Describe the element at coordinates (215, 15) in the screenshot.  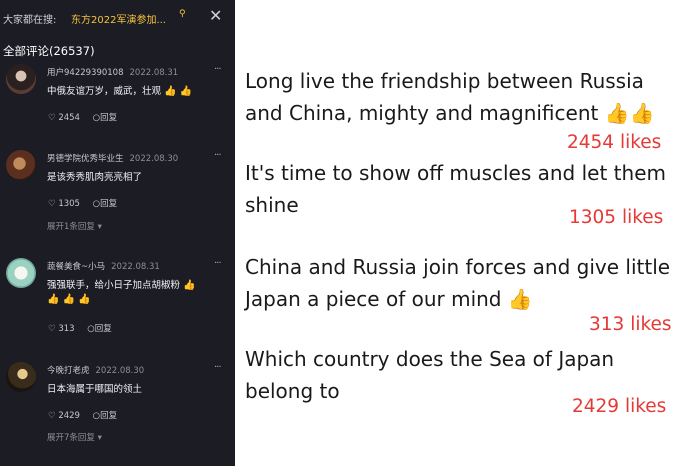
I see `close-icon: ✕` at that location.